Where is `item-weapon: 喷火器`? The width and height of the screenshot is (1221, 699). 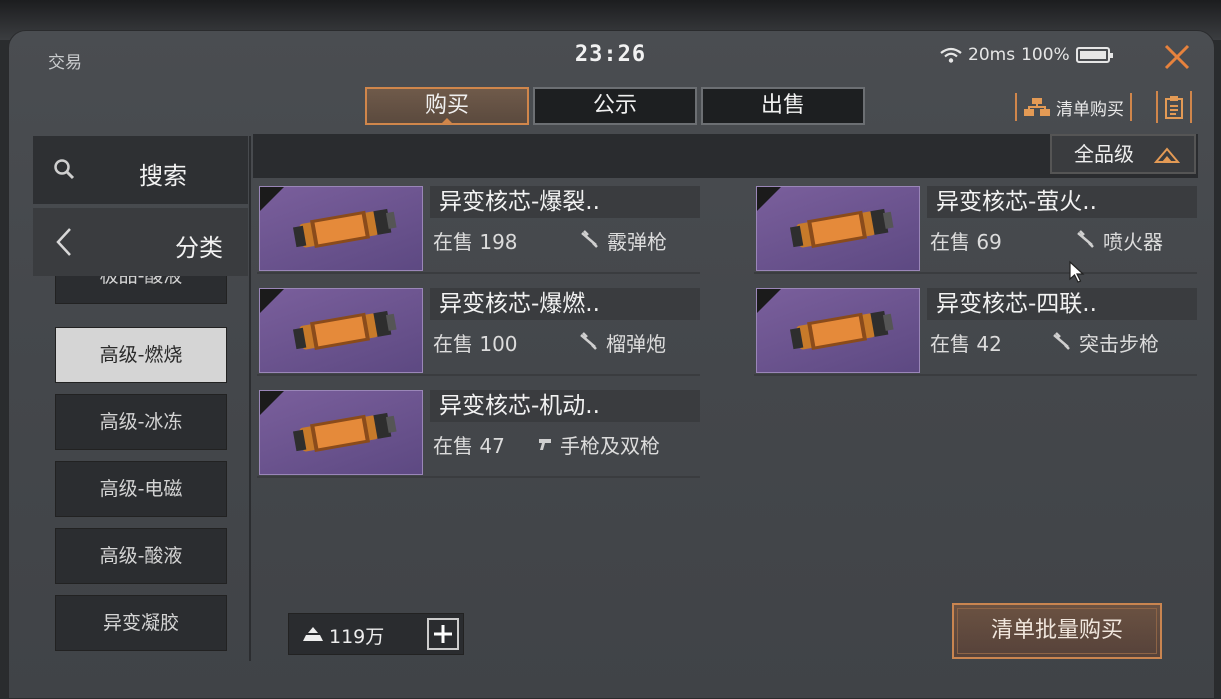 item-weapon: 喷火器 is located at coordinates (1133, 242).